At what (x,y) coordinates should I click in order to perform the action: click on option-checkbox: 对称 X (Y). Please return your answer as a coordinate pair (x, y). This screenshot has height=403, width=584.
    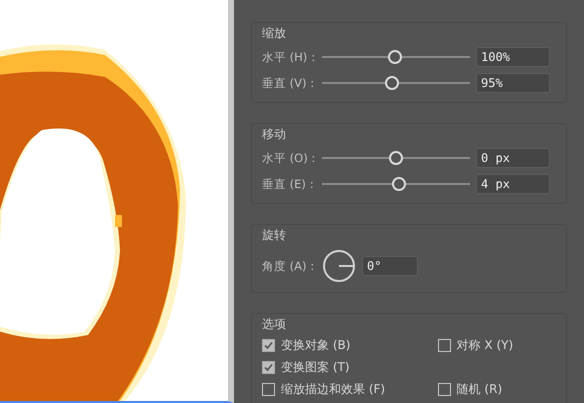
    Looking at the image, I should click on (497, 345).